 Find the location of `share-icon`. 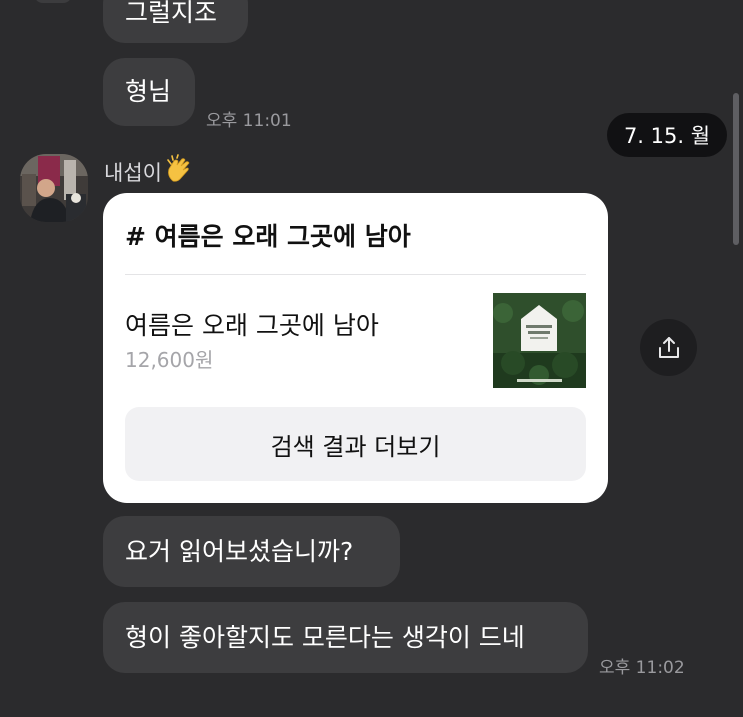

share-icon is located at coordinates (668, 347).